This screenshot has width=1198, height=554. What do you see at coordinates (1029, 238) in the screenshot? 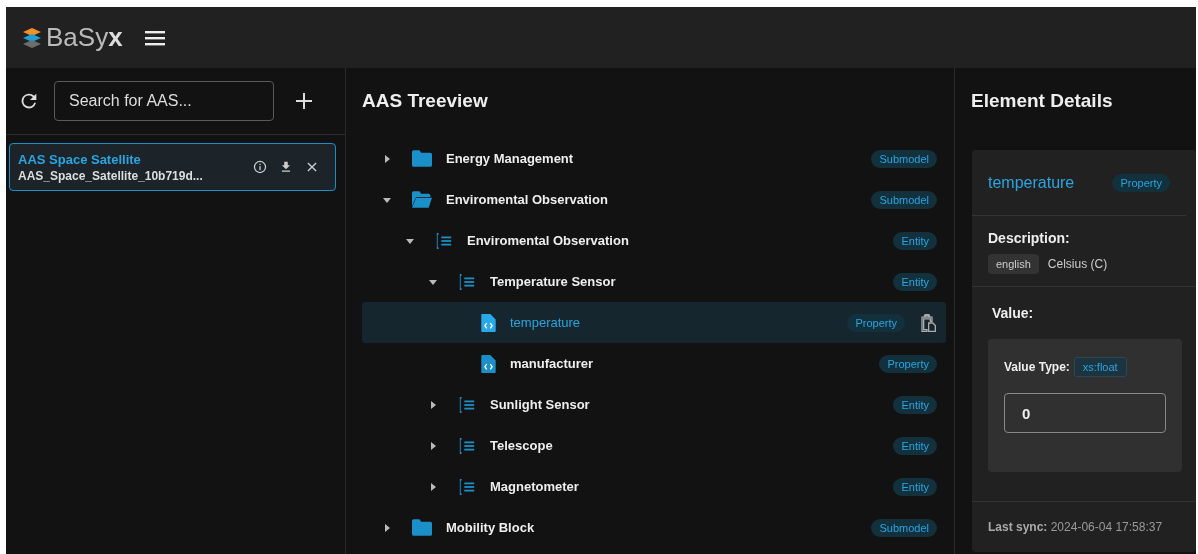
I see `description-label: Description:` at bounding box center [1029, 238].